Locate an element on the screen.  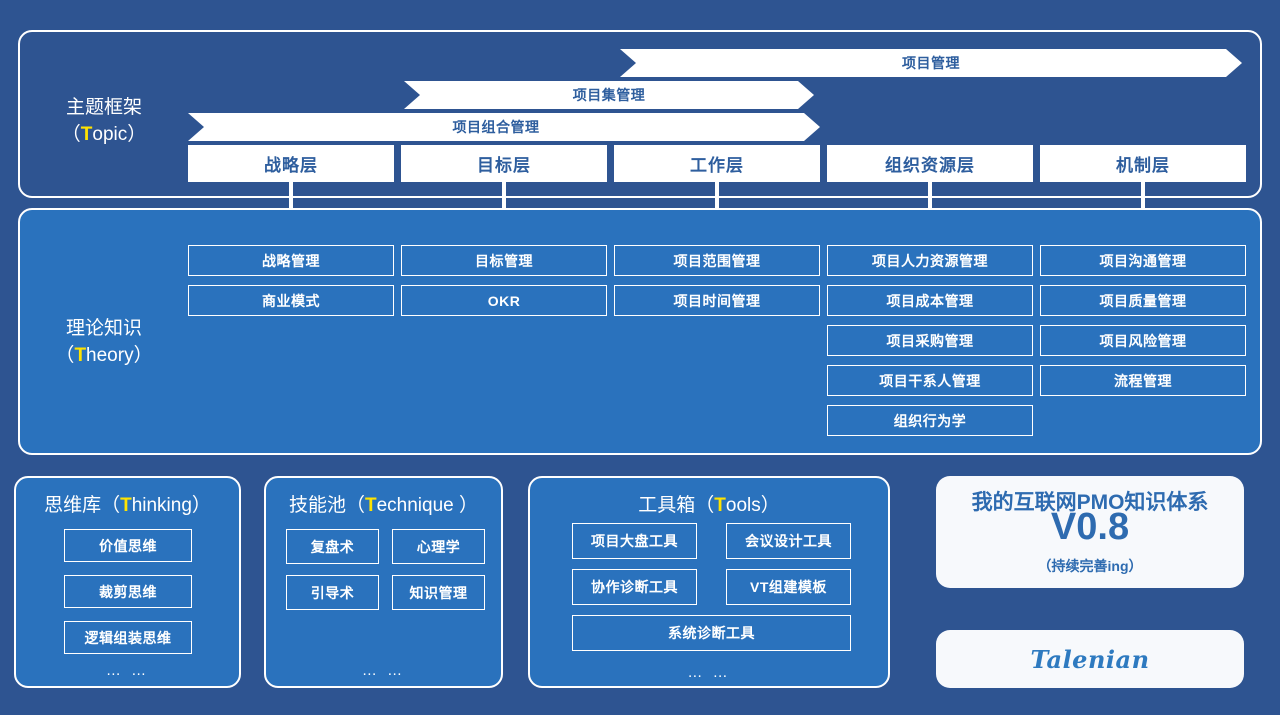
chip-label: 心理学 is located at coordinates (438, 546).